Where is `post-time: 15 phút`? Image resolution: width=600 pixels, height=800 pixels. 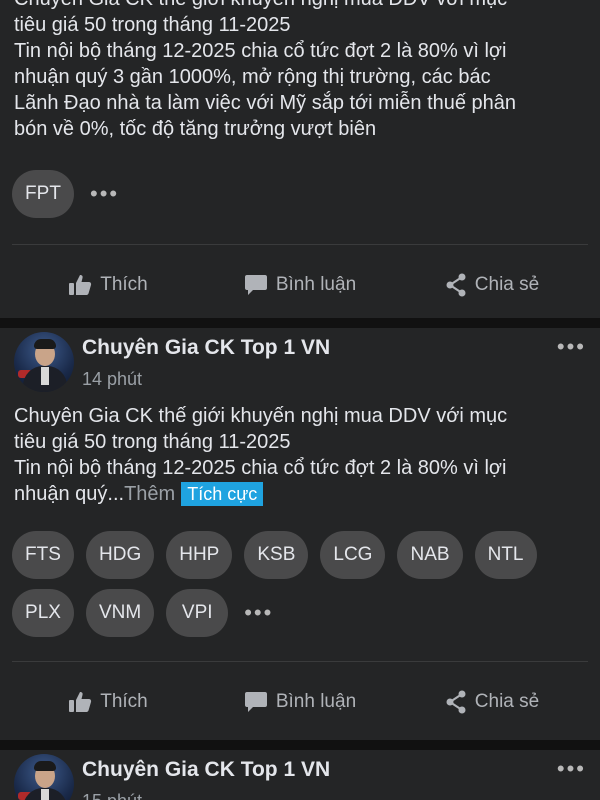
post-time: 15 phút is located at coordinates (319, 794).